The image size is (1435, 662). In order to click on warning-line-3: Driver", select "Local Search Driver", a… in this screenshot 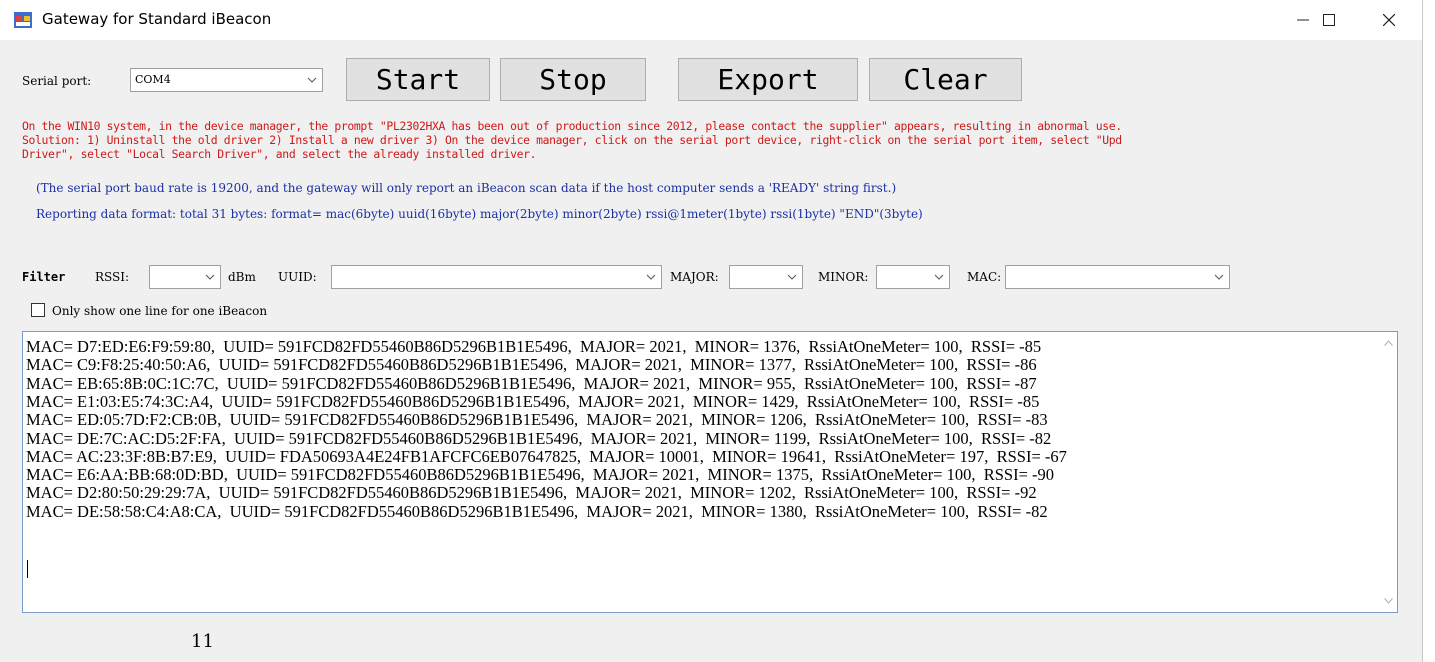, I will do `click(279, 154)`.